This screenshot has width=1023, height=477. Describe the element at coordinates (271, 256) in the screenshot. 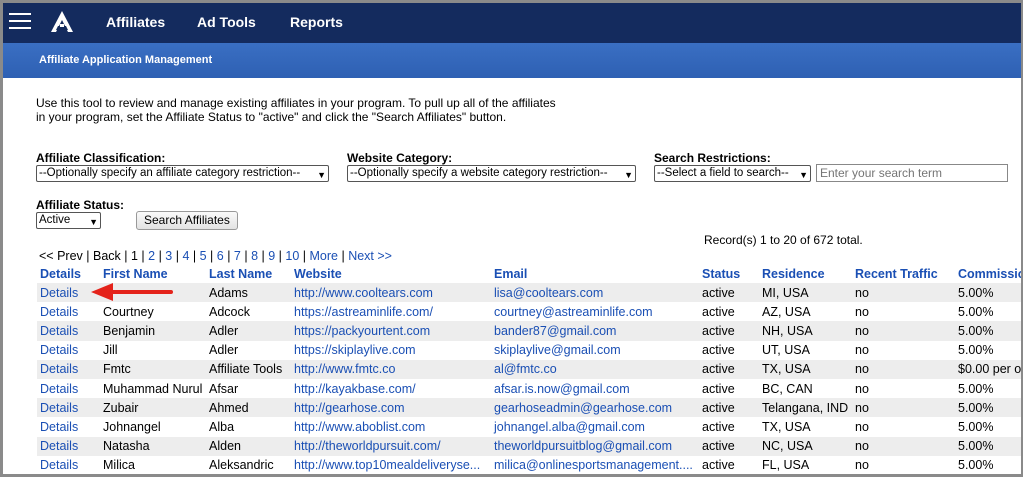

I see `pager-page-9: 9` at that location.